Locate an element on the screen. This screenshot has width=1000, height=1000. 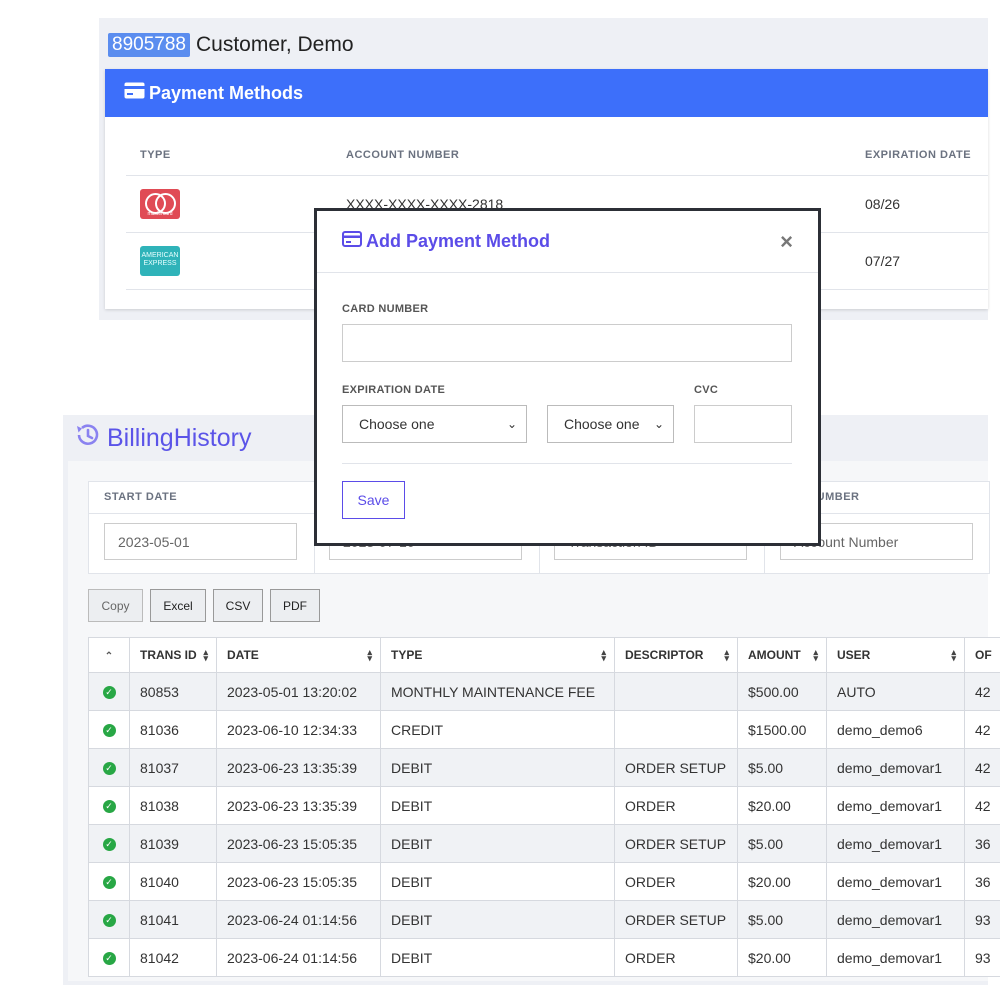
column-header-type: TYPE ▴ ▾ is located at coordinates (497, 655).